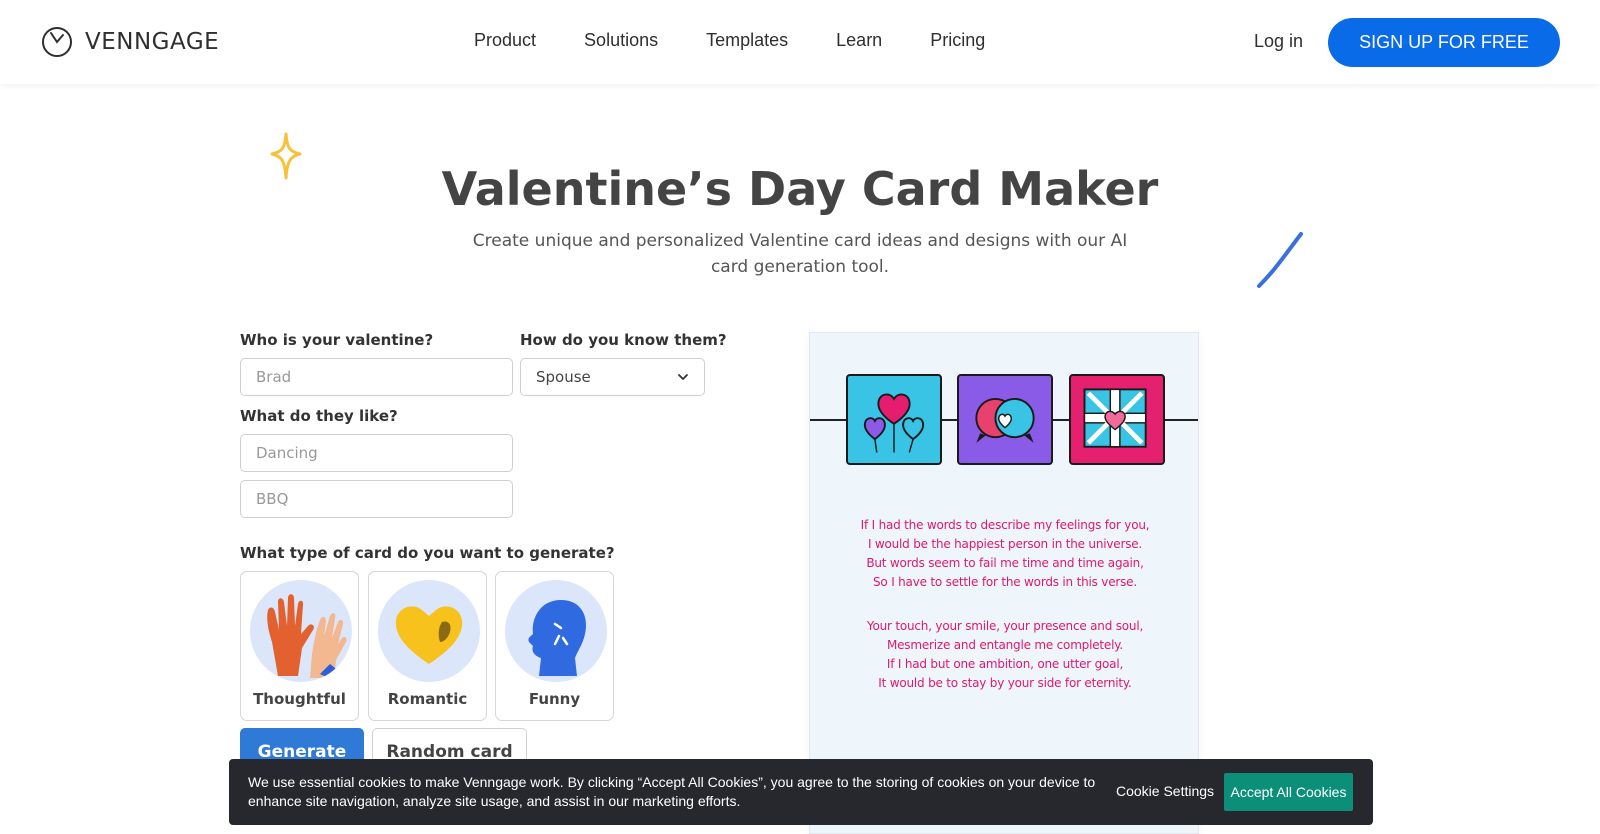 The image size is (1600, 834). Describe the element at coordinates (621, 40) in the screenshot. I see `nav-solutions: Solutions` at that location.